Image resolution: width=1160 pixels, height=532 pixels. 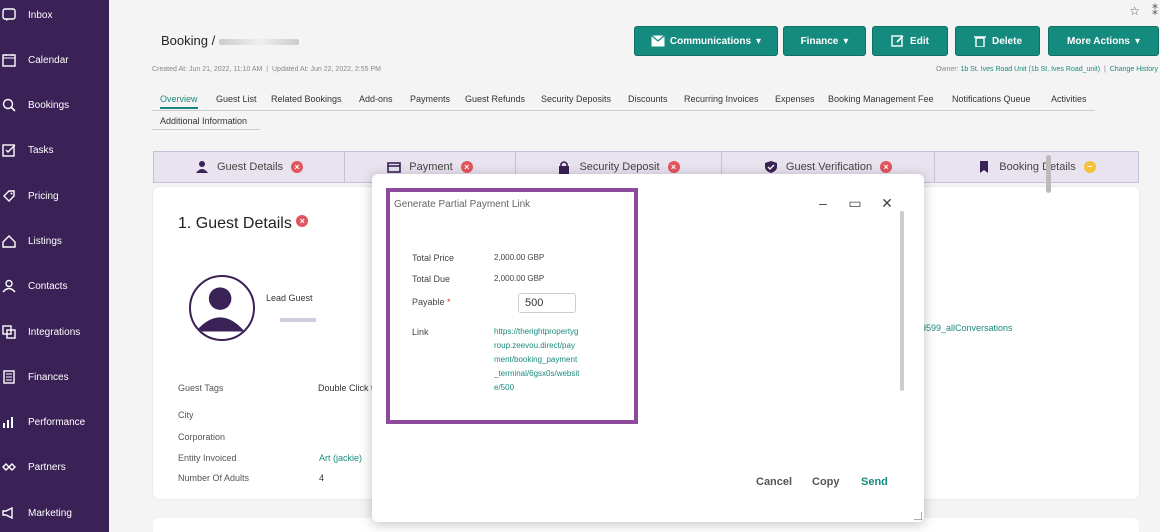 I want to click on sidebar-item-finances: Finances, so click(x=54, y=377).